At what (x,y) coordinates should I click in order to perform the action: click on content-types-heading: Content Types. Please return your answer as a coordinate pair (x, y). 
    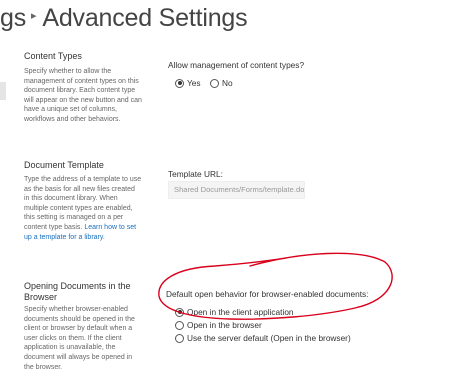
    Looking at the image, I should click on (53, 56).